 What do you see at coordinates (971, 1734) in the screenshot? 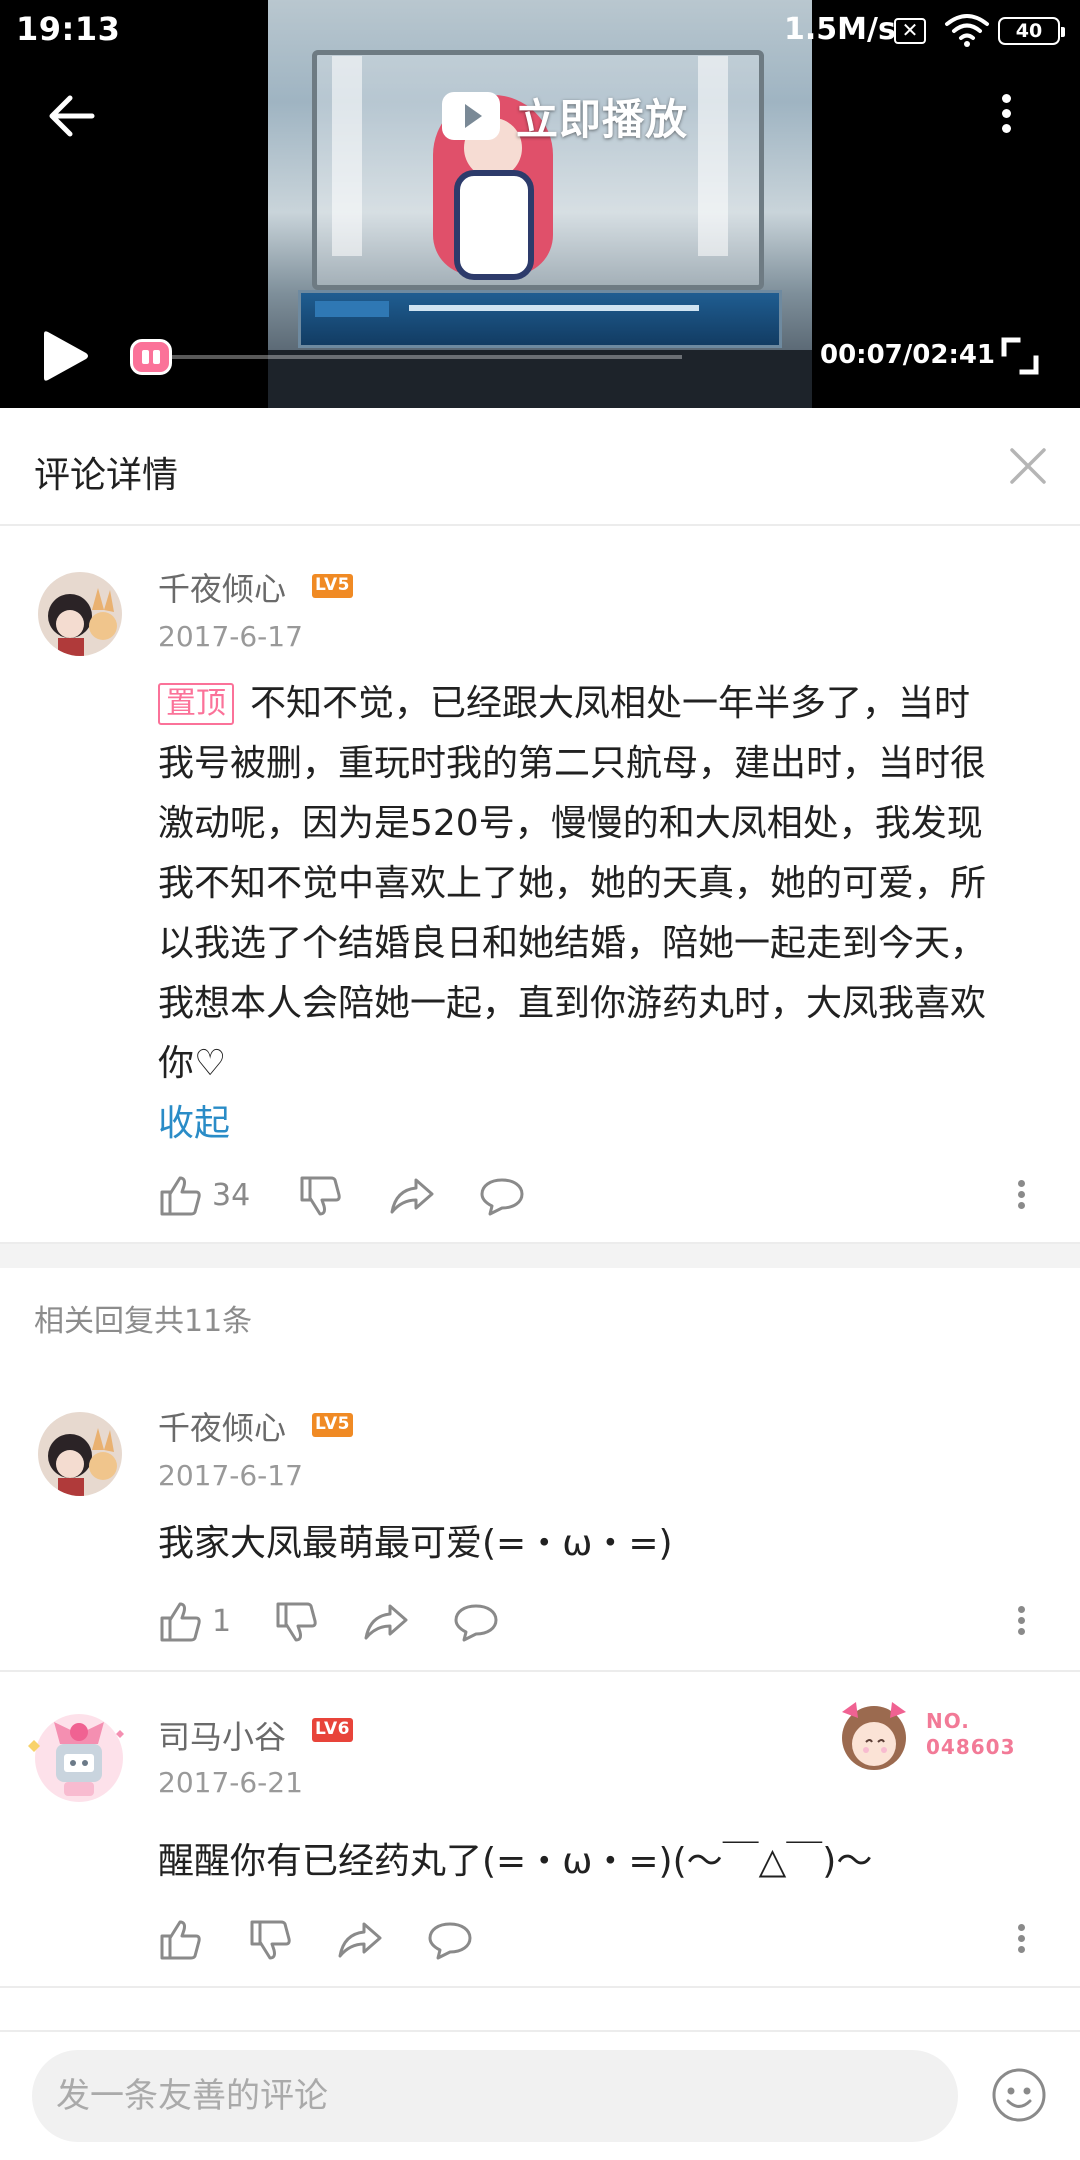
I see `fan-badge-number: NO. 048603` at bounding box center [971, 1734].